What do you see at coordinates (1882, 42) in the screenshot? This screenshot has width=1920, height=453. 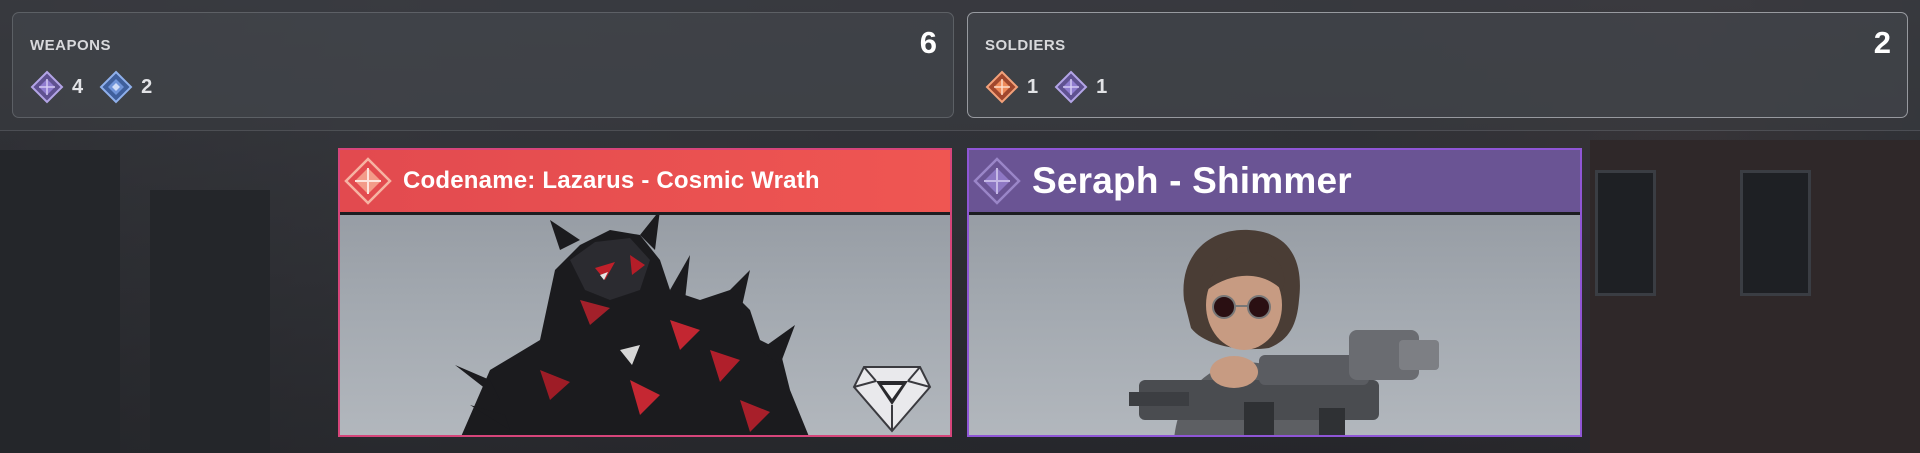 I see `soldiers-total: 2` at bounding box center [1882, 42].